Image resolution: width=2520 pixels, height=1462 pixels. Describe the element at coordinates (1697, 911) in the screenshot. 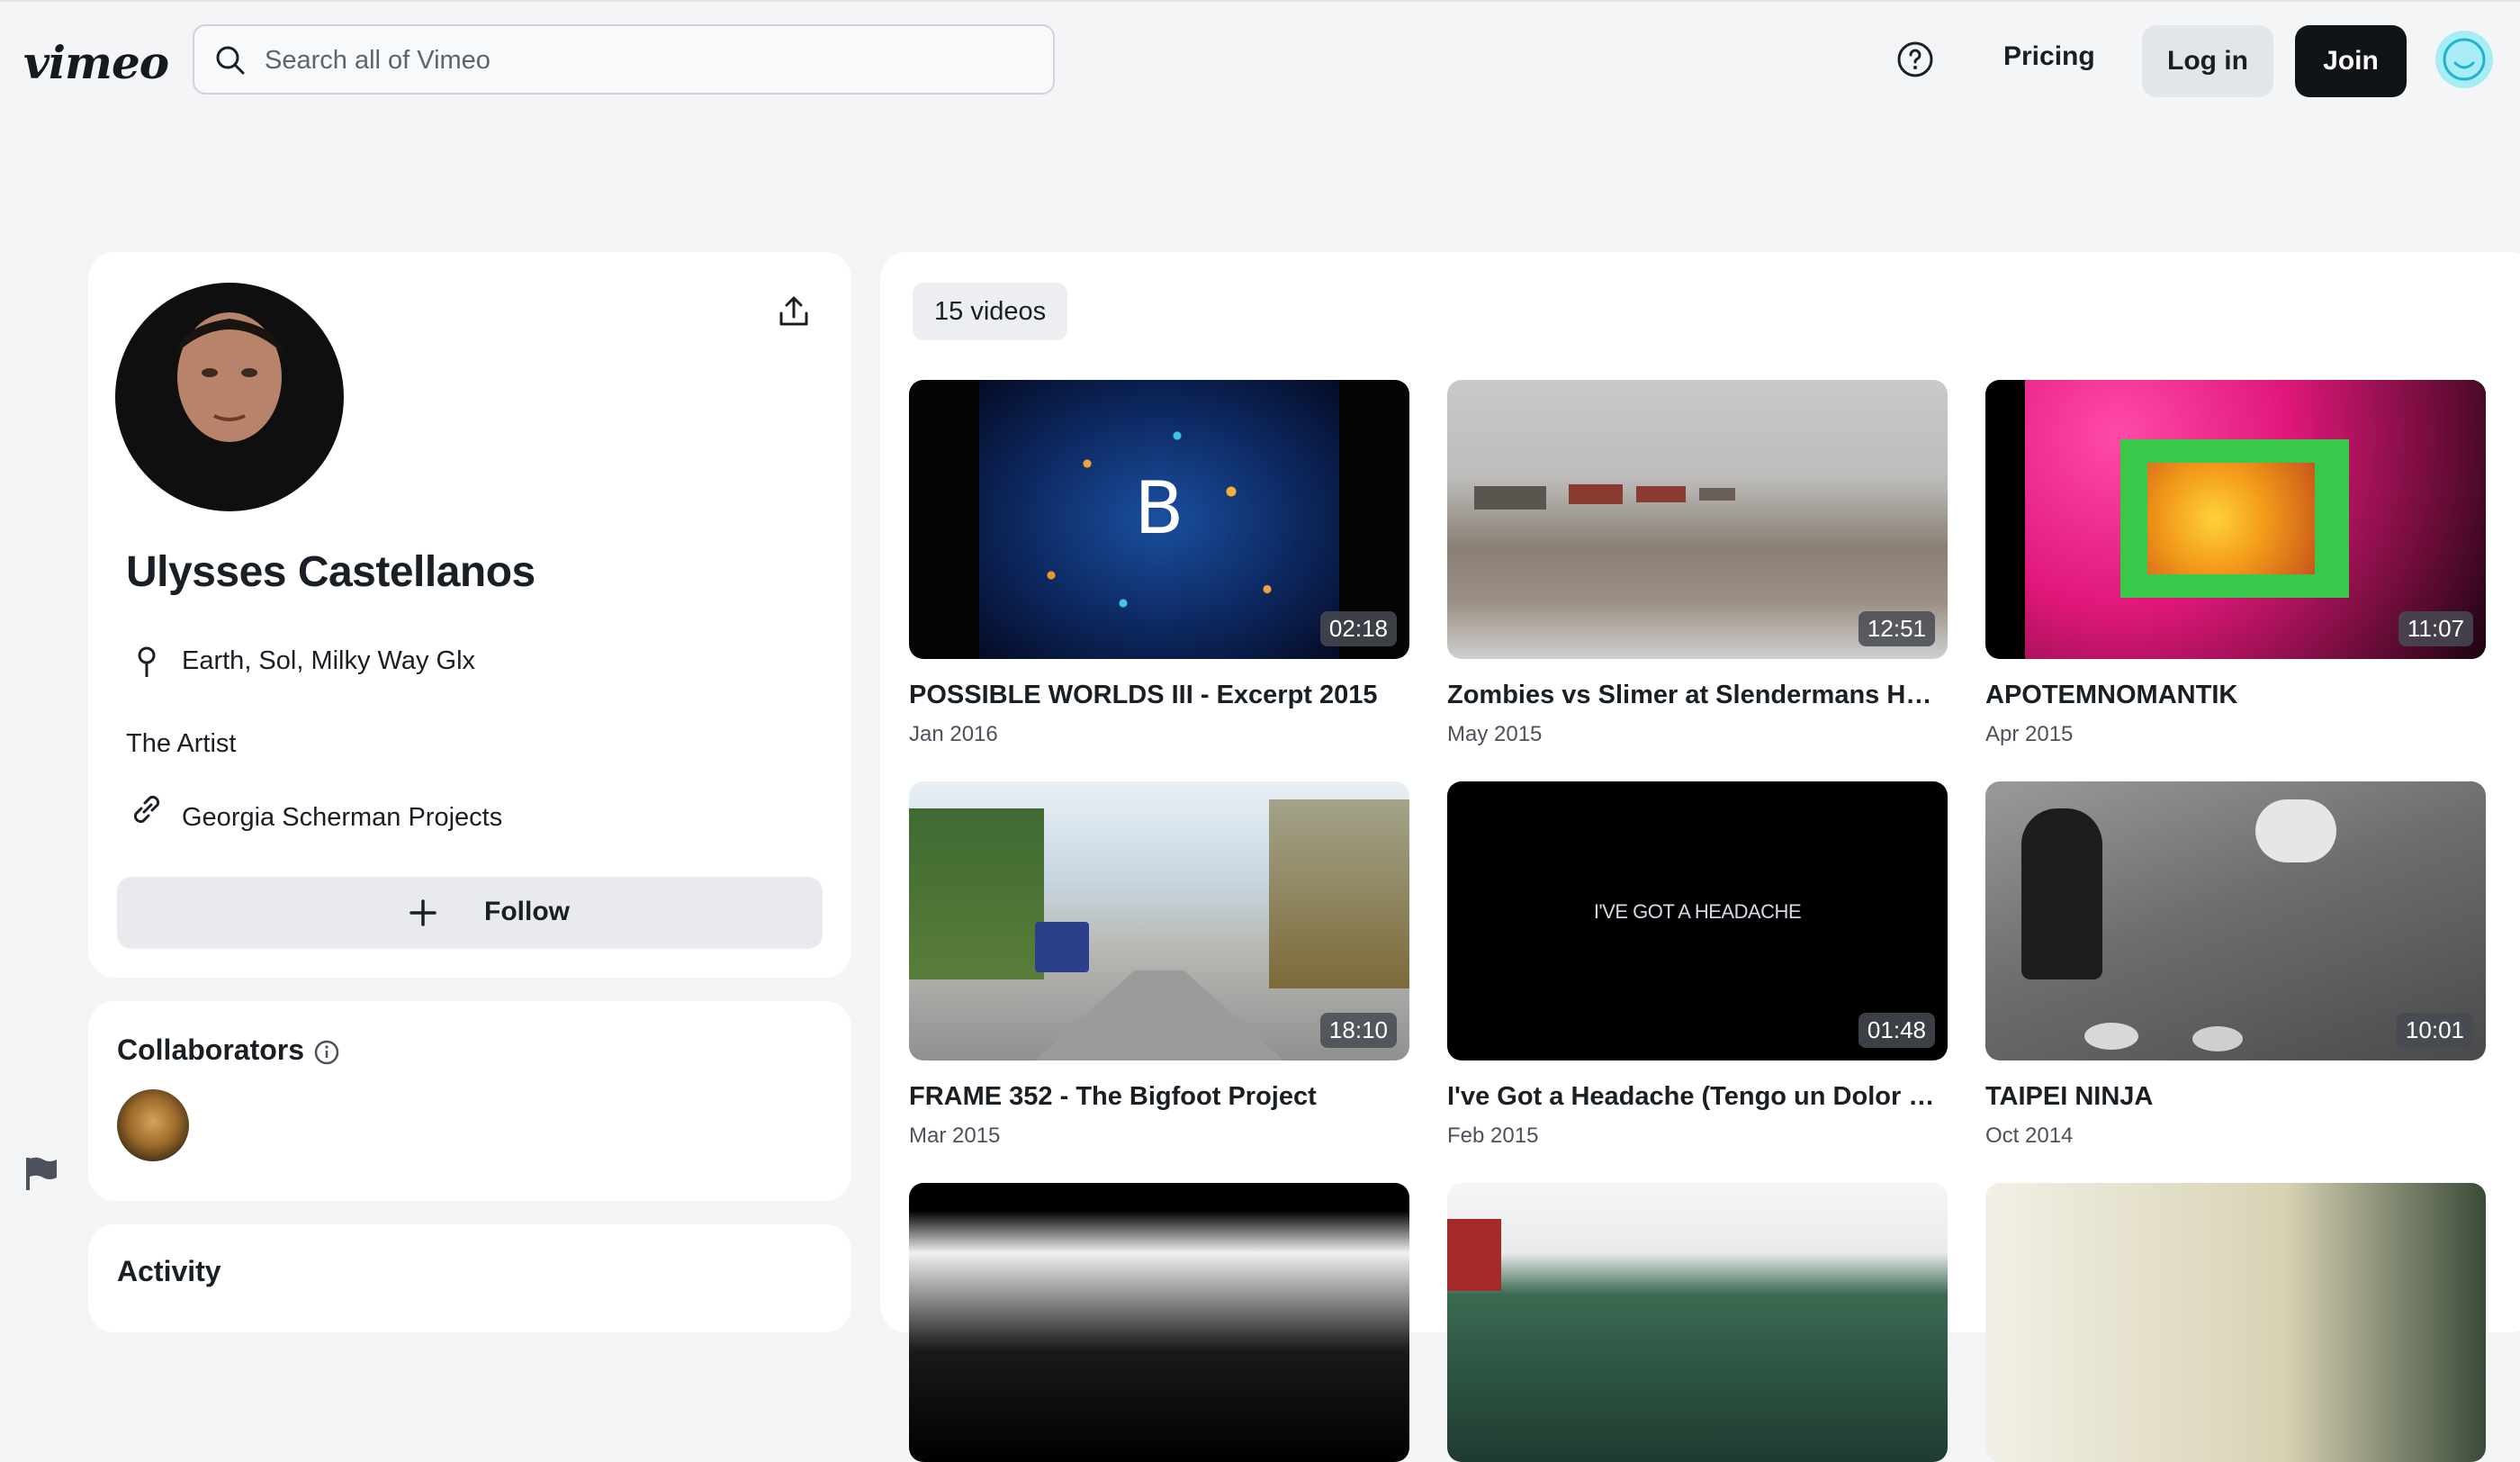

I see `thumbnail-overlay-text: I'VE GOT A HEADACHE` at that location.